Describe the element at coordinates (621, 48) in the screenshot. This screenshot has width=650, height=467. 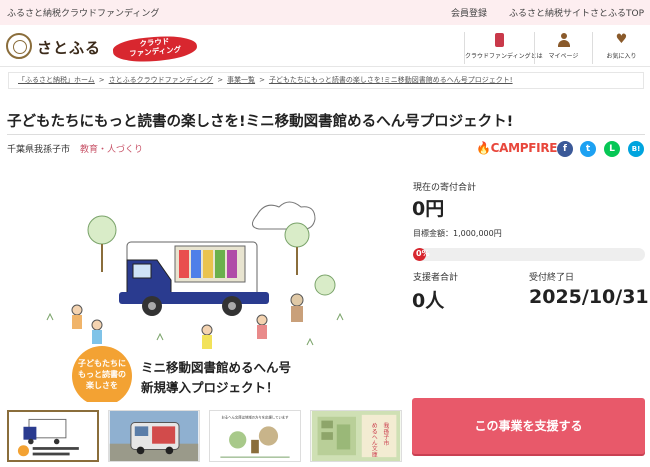
I see `nav-favorites: ♥ お気に入り` at that location.